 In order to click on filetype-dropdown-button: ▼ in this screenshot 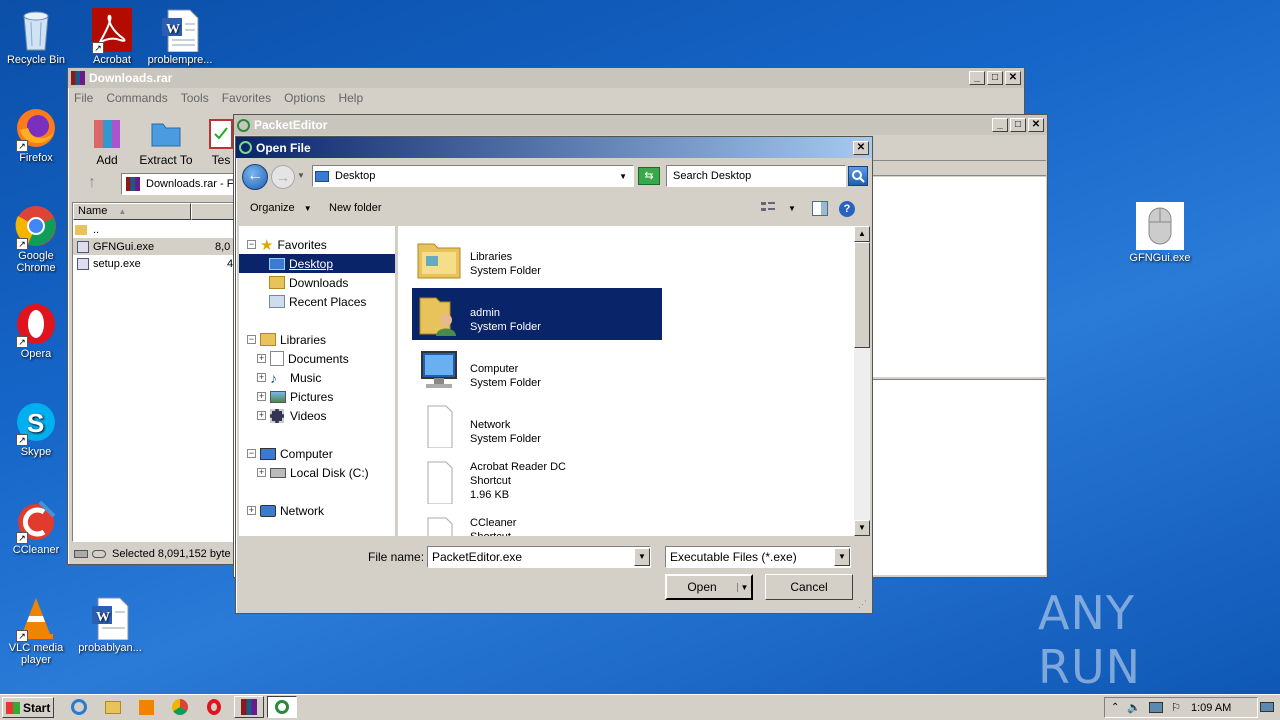, I will do `click(842, 557)`.